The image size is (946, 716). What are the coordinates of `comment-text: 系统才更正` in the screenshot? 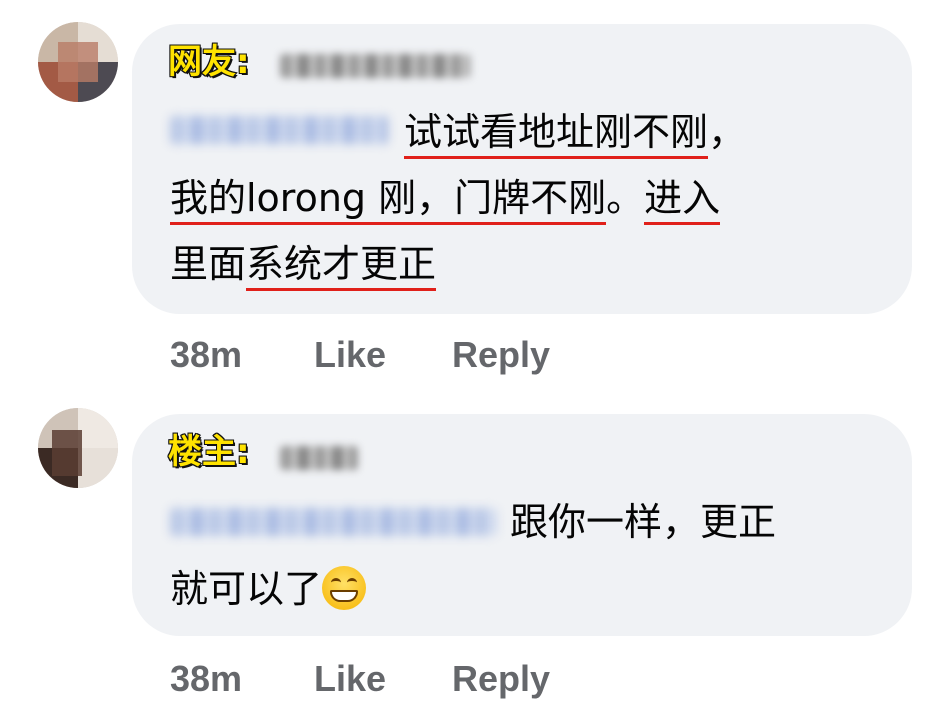 It's located at (341, 266).